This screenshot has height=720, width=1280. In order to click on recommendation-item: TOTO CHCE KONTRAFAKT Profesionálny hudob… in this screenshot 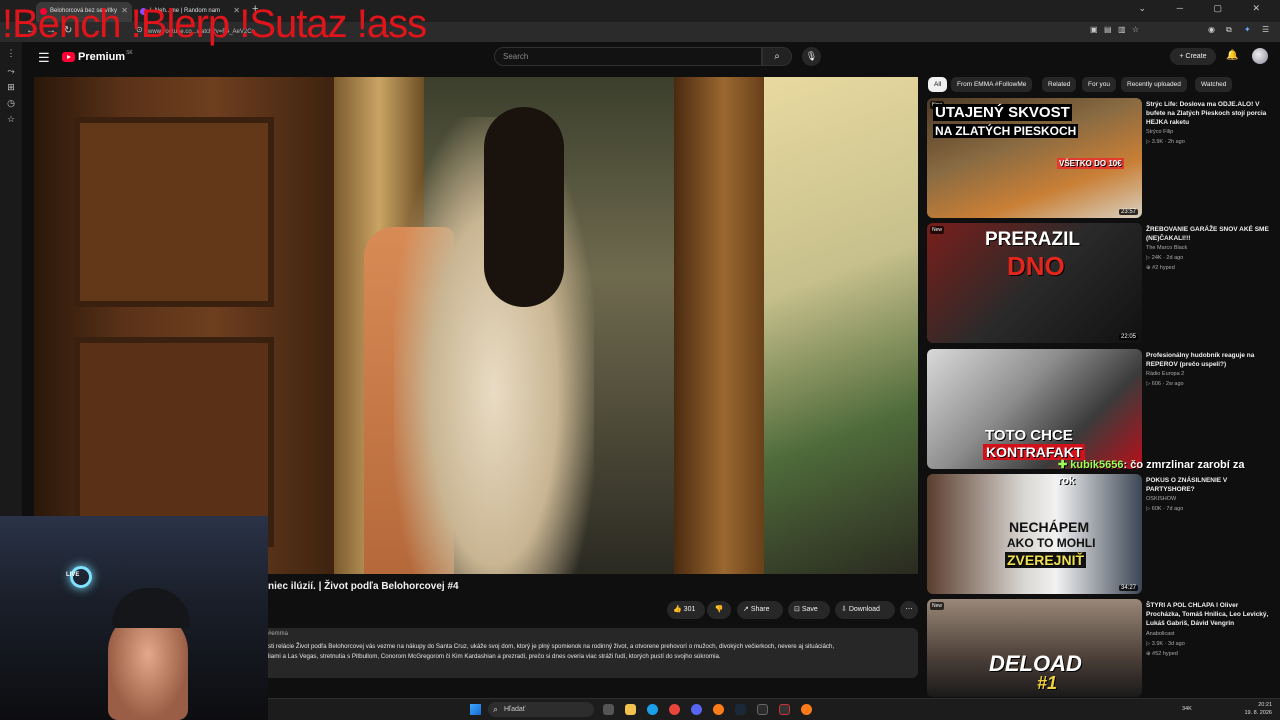, I will do `click(1099, 409)`.